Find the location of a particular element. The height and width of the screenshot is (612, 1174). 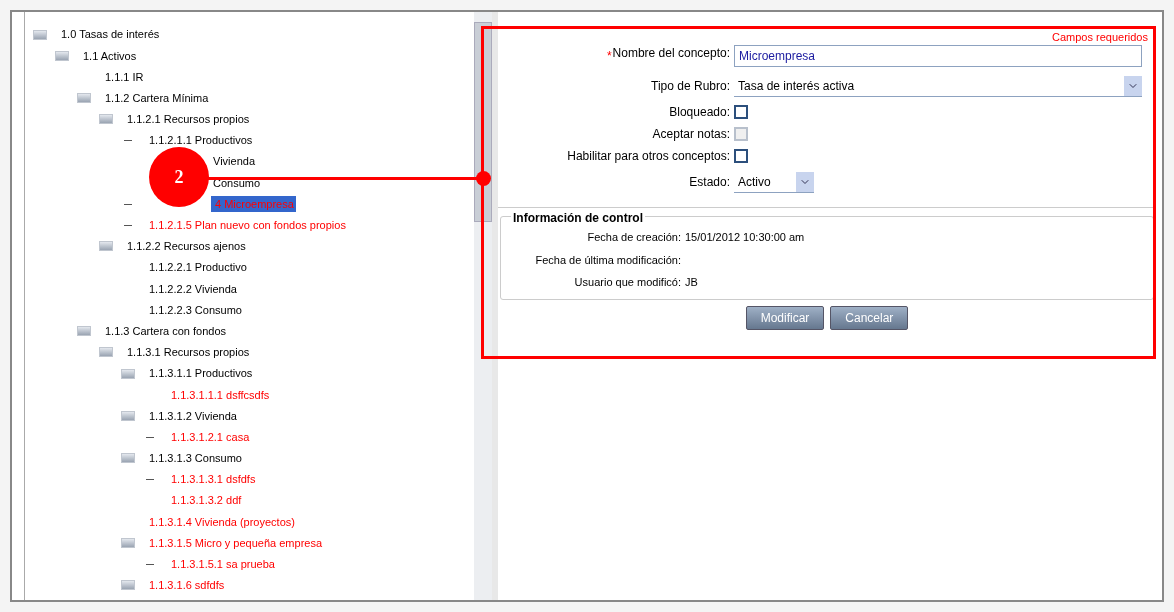

info-label: Fecha de última modificación: is located at coordinates (607, 260).